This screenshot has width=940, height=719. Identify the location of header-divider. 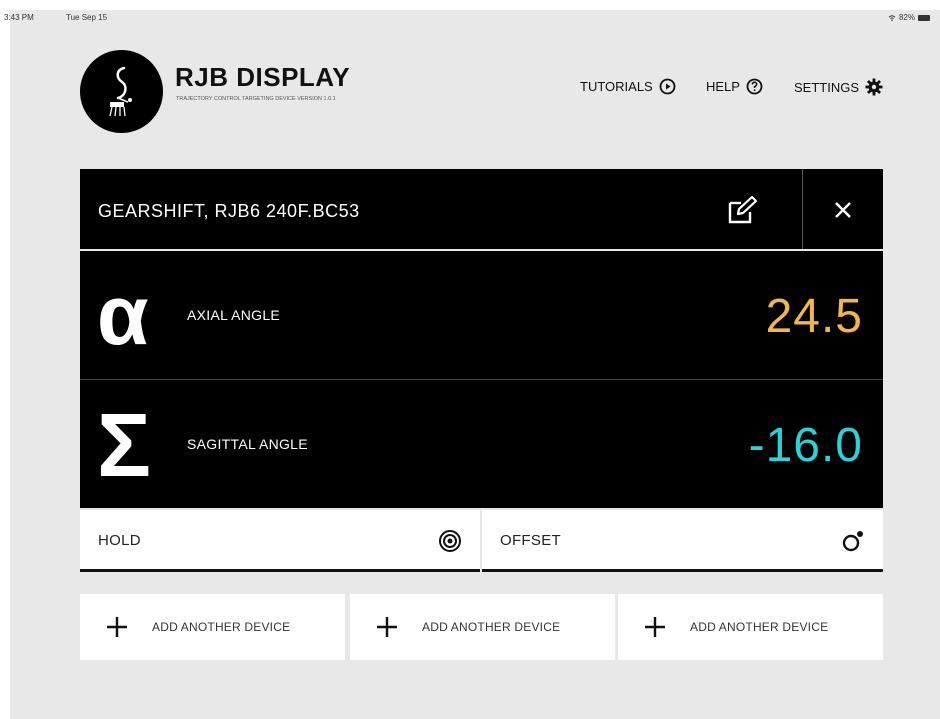
(802, 209).